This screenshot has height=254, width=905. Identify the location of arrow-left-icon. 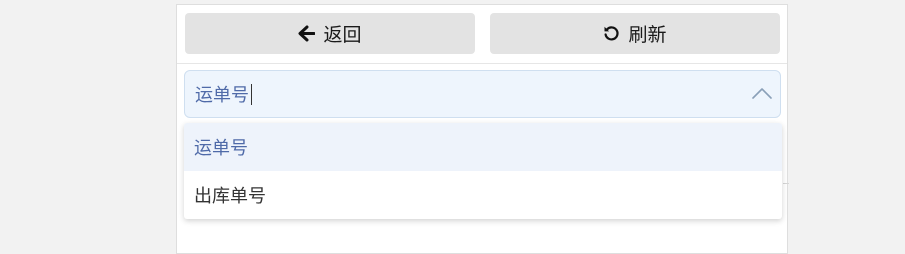
(307, 33).